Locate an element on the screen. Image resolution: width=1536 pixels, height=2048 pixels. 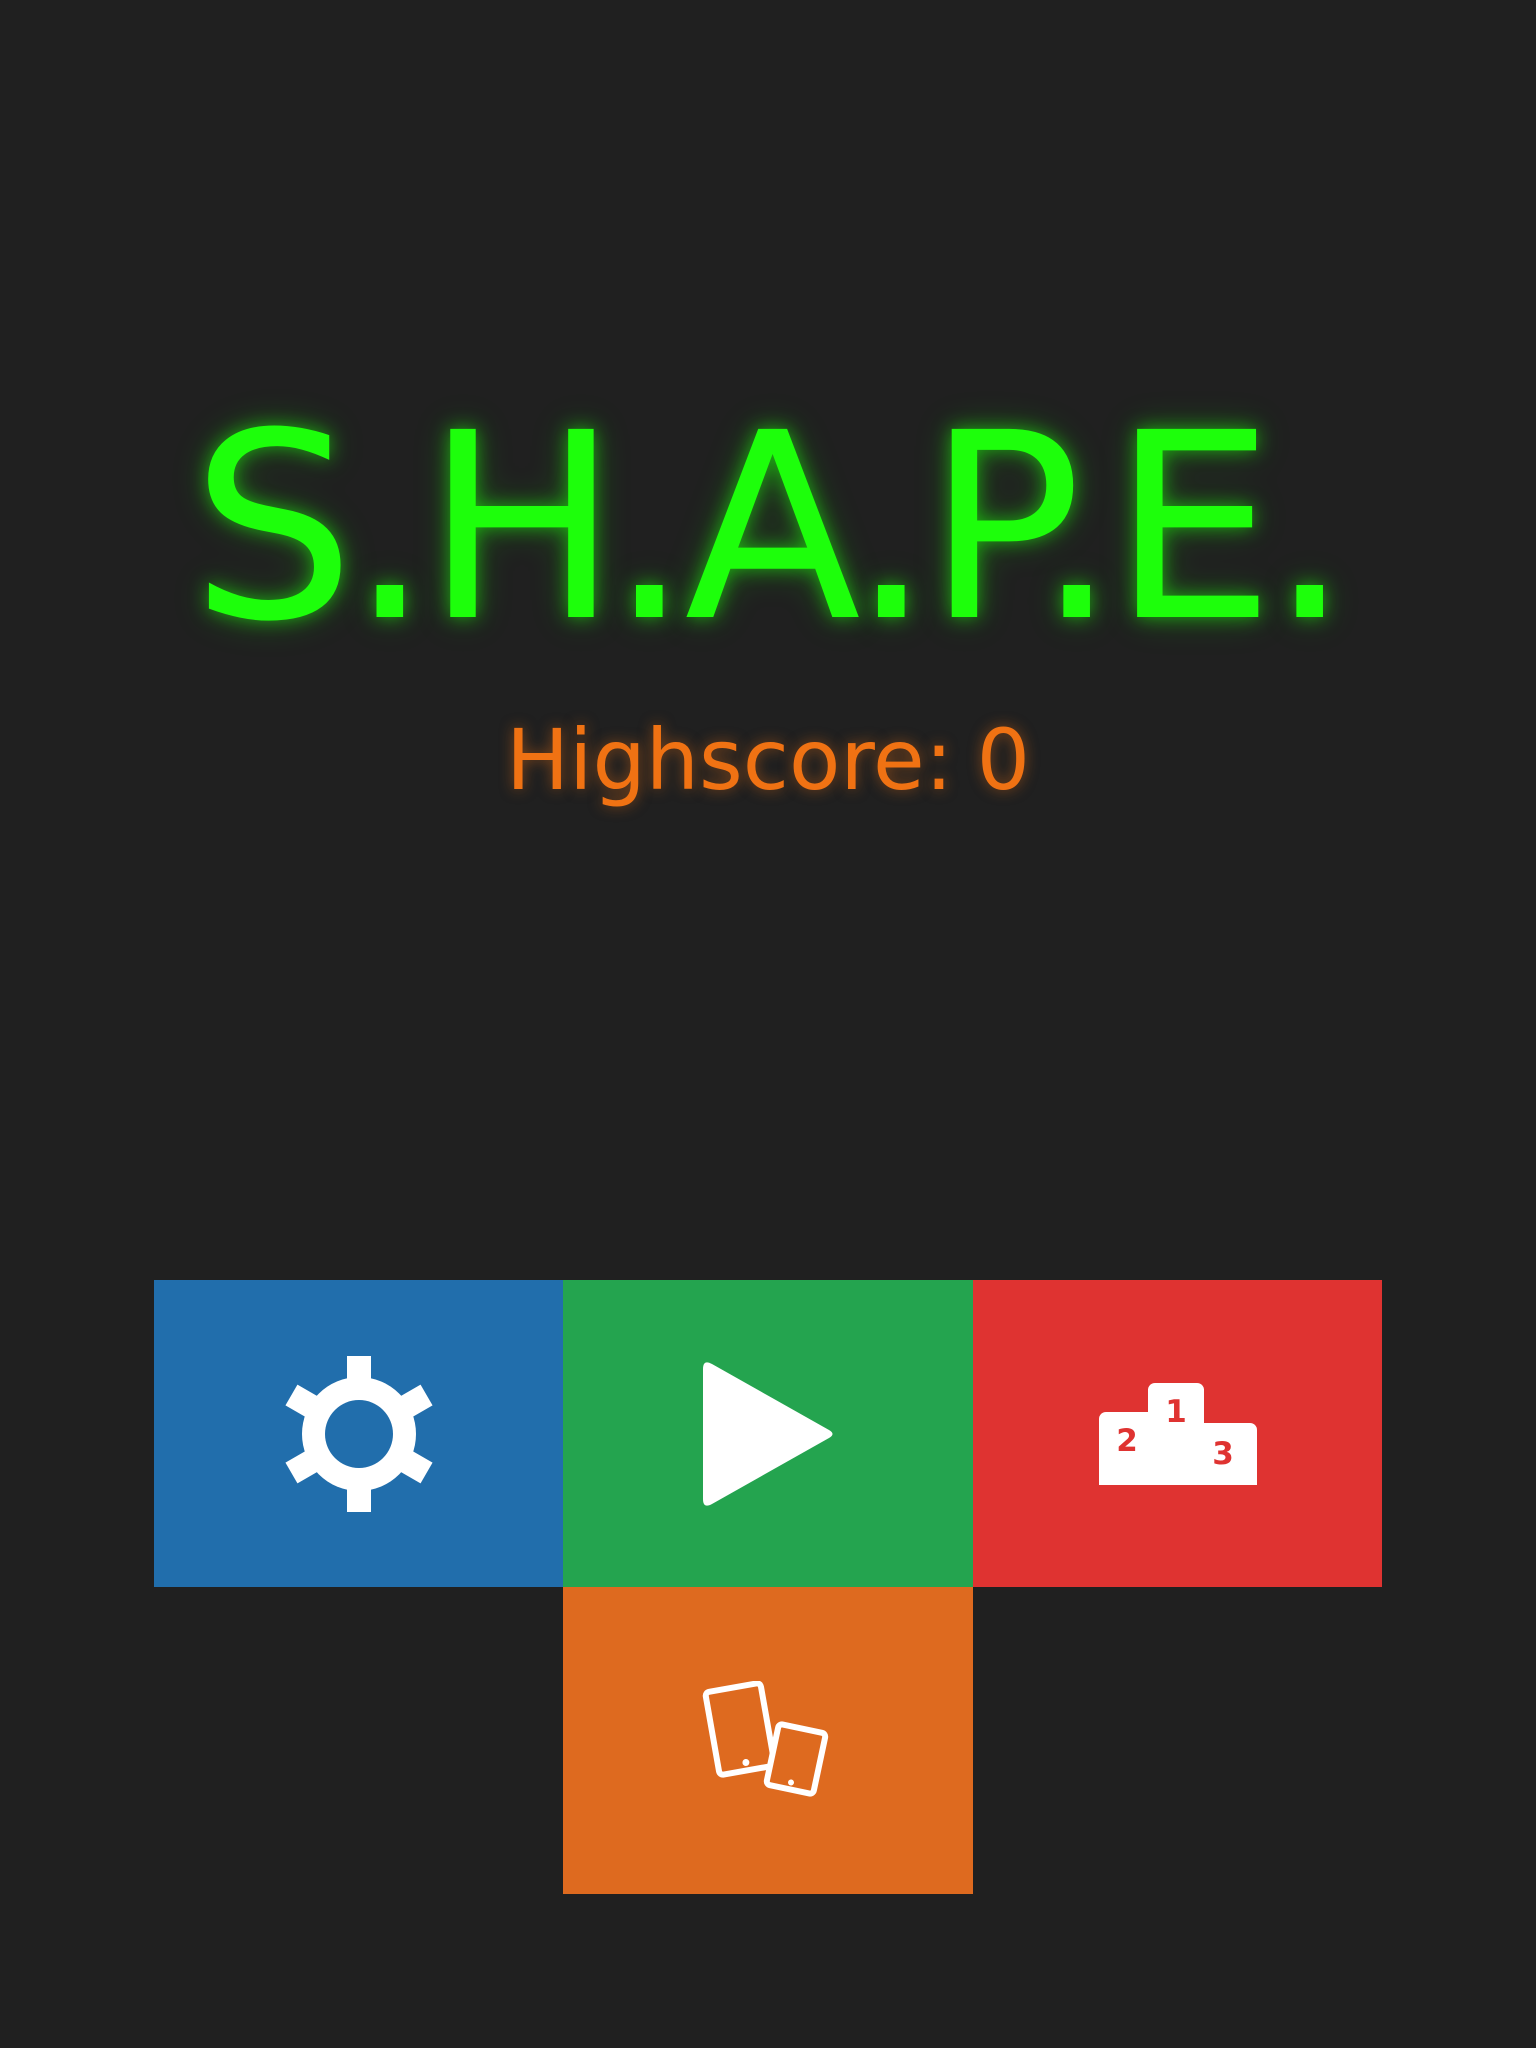
play-icon is located at coordinates (768, 1433).